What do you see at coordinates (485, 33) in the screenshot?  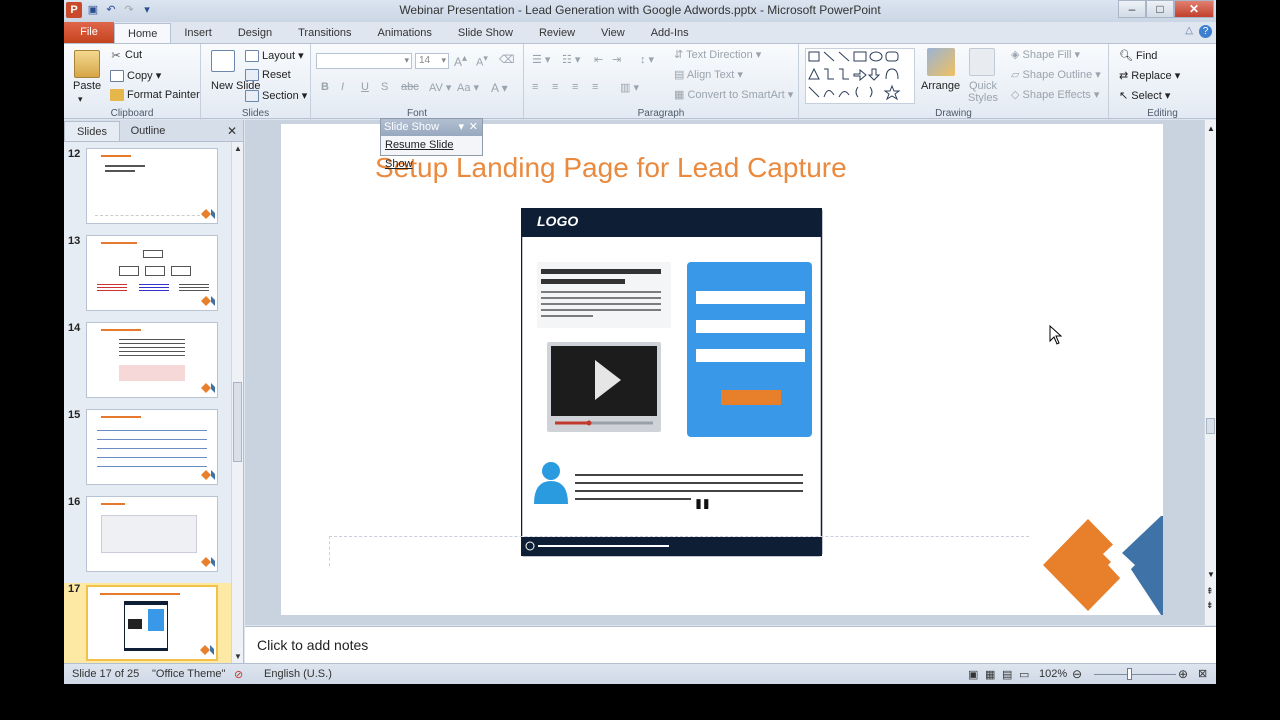 I see `tab-slide-show: Slide Show` at bounding box center [485, 33].